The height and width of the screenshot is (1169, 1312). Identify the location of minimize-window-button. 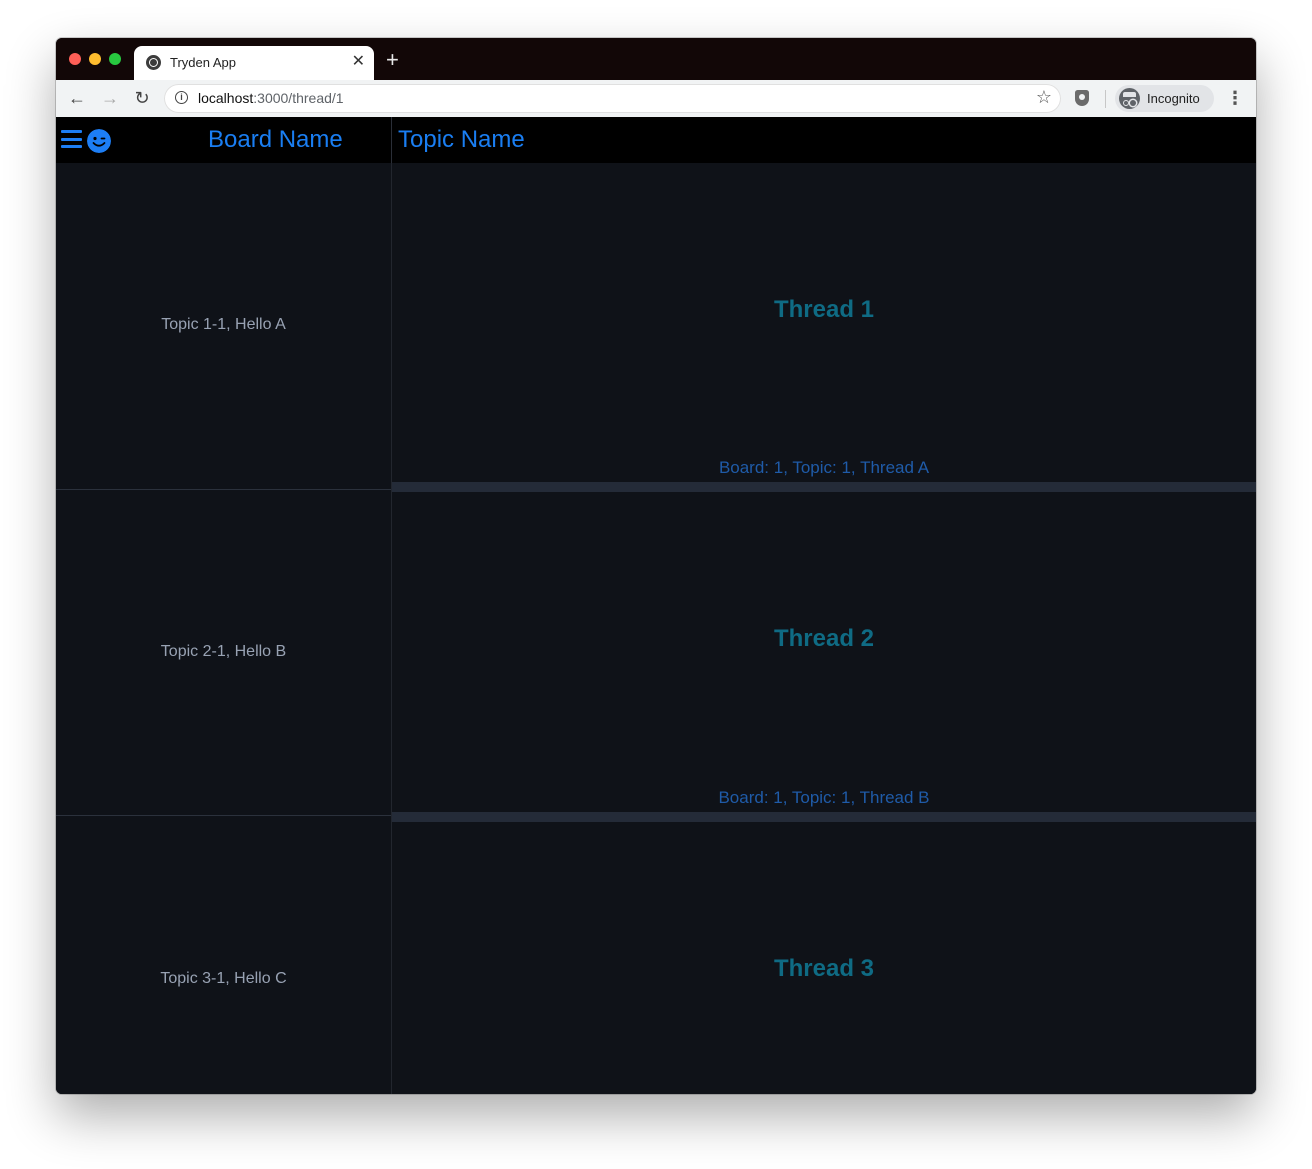
(95, 59).